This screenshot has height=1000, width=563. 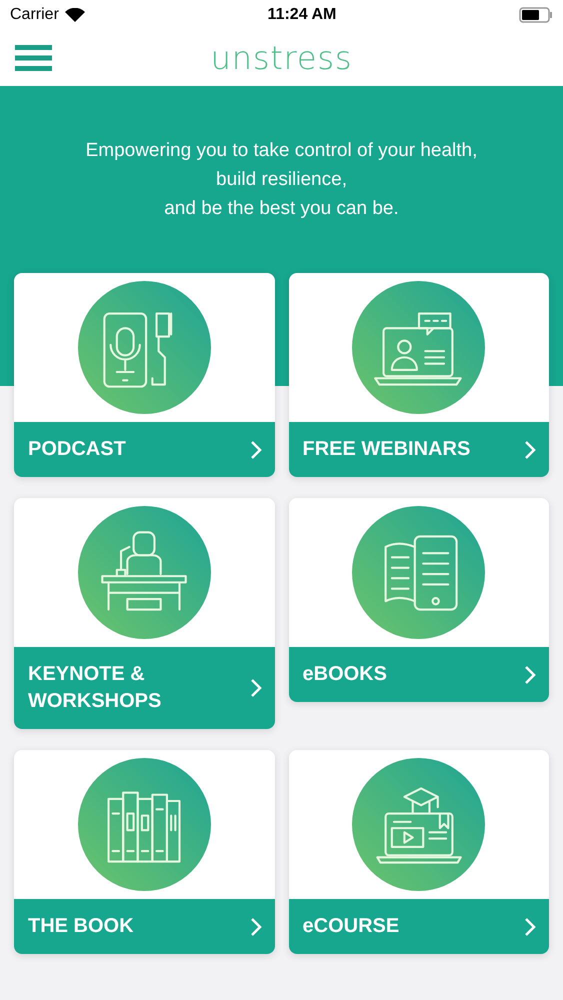 What do you see at coordinates (77, 449) in the screenshot?
I see `card-label: PODCAST` at bounding box center [77, 449].